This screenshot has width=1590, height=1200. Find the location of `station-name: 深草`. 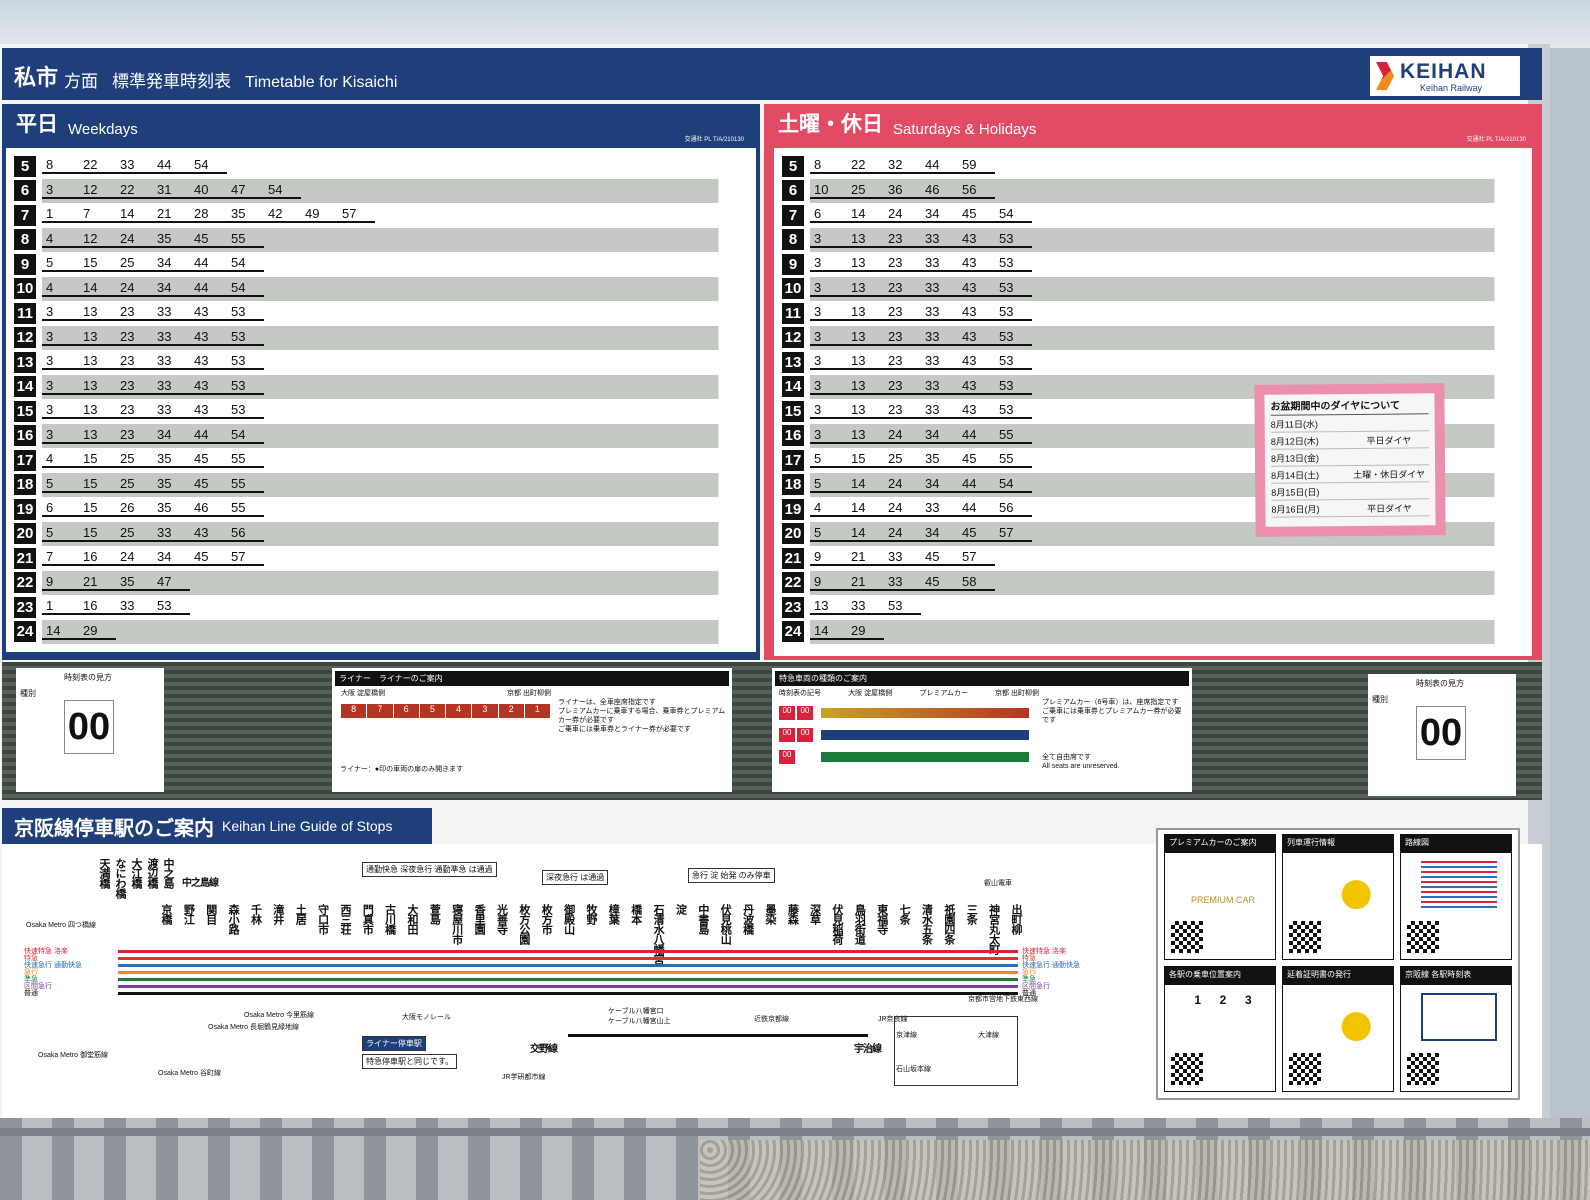

station-name: 深草 is located at coordinates (814, 914).